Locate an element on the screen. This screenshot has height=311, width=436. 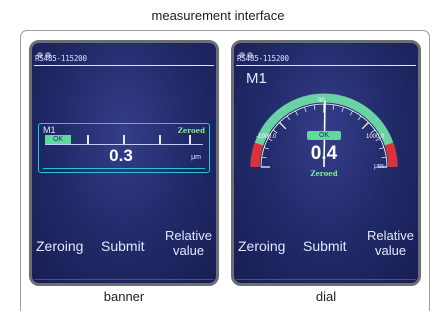
header-divider is located at coordinates (124, 65).